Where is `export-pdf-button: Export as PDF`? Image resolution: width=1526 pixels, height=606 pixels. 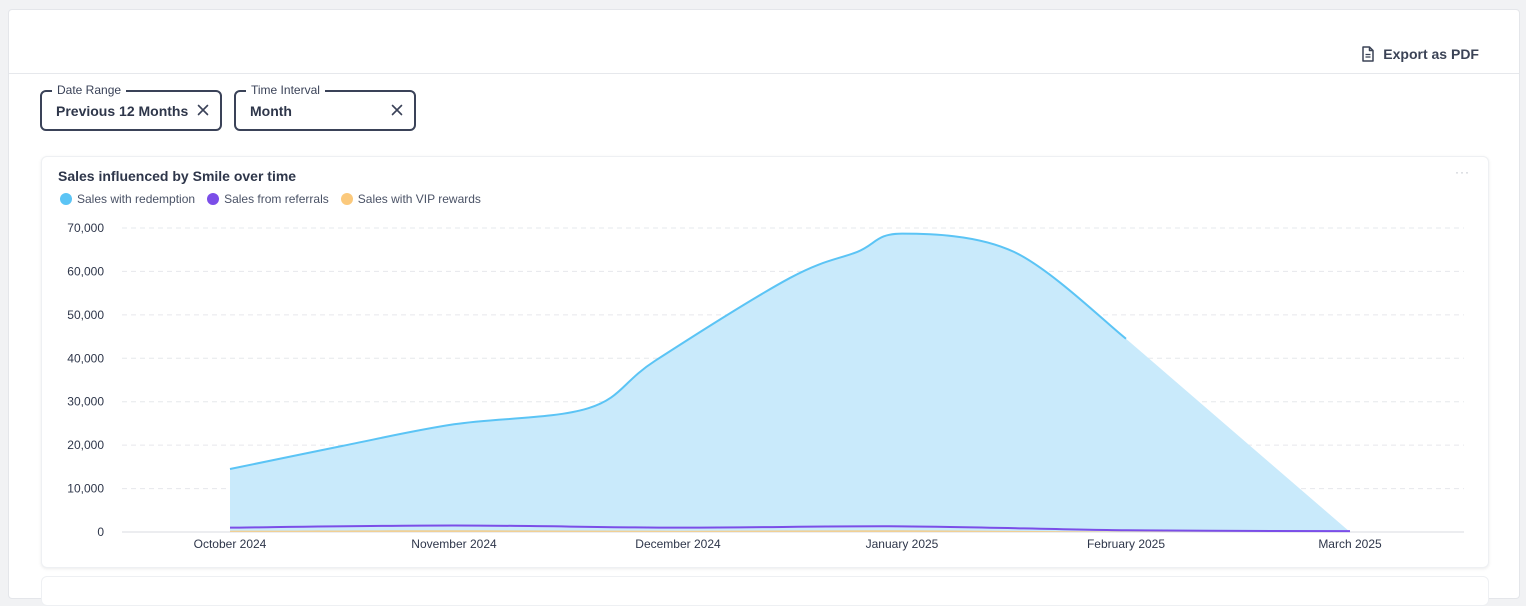
export-pdf-button: Export as PDF is located at coordinates (1420, 54).